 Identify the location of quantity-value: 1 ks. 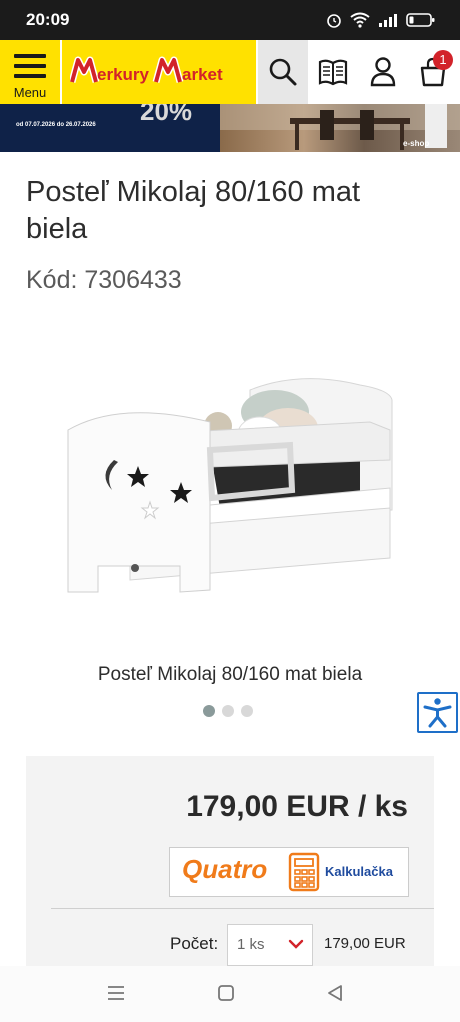
(251, 944).